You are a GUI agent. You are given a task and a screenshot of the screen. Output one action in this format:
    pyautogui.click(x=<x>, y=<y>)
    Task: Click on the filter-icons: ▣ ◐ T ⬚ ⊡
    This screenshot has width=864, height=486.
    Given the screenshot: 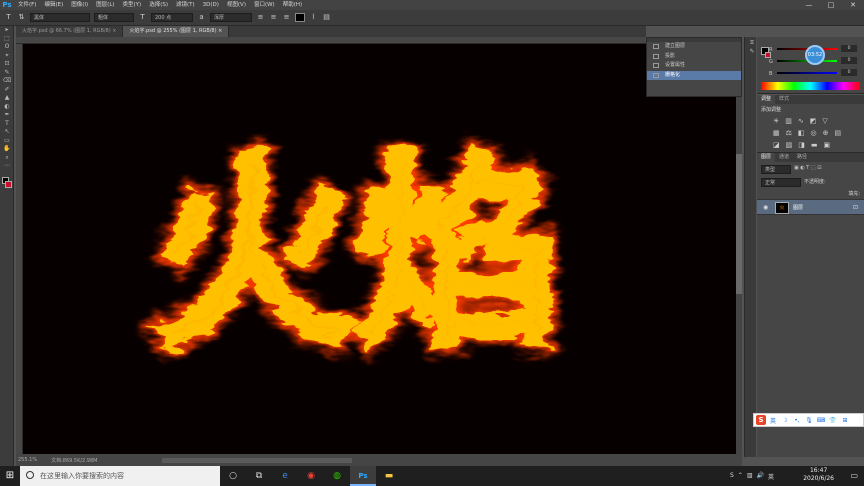 What is the action you would take?
    pyautogui.click(x=807, y=169)
    